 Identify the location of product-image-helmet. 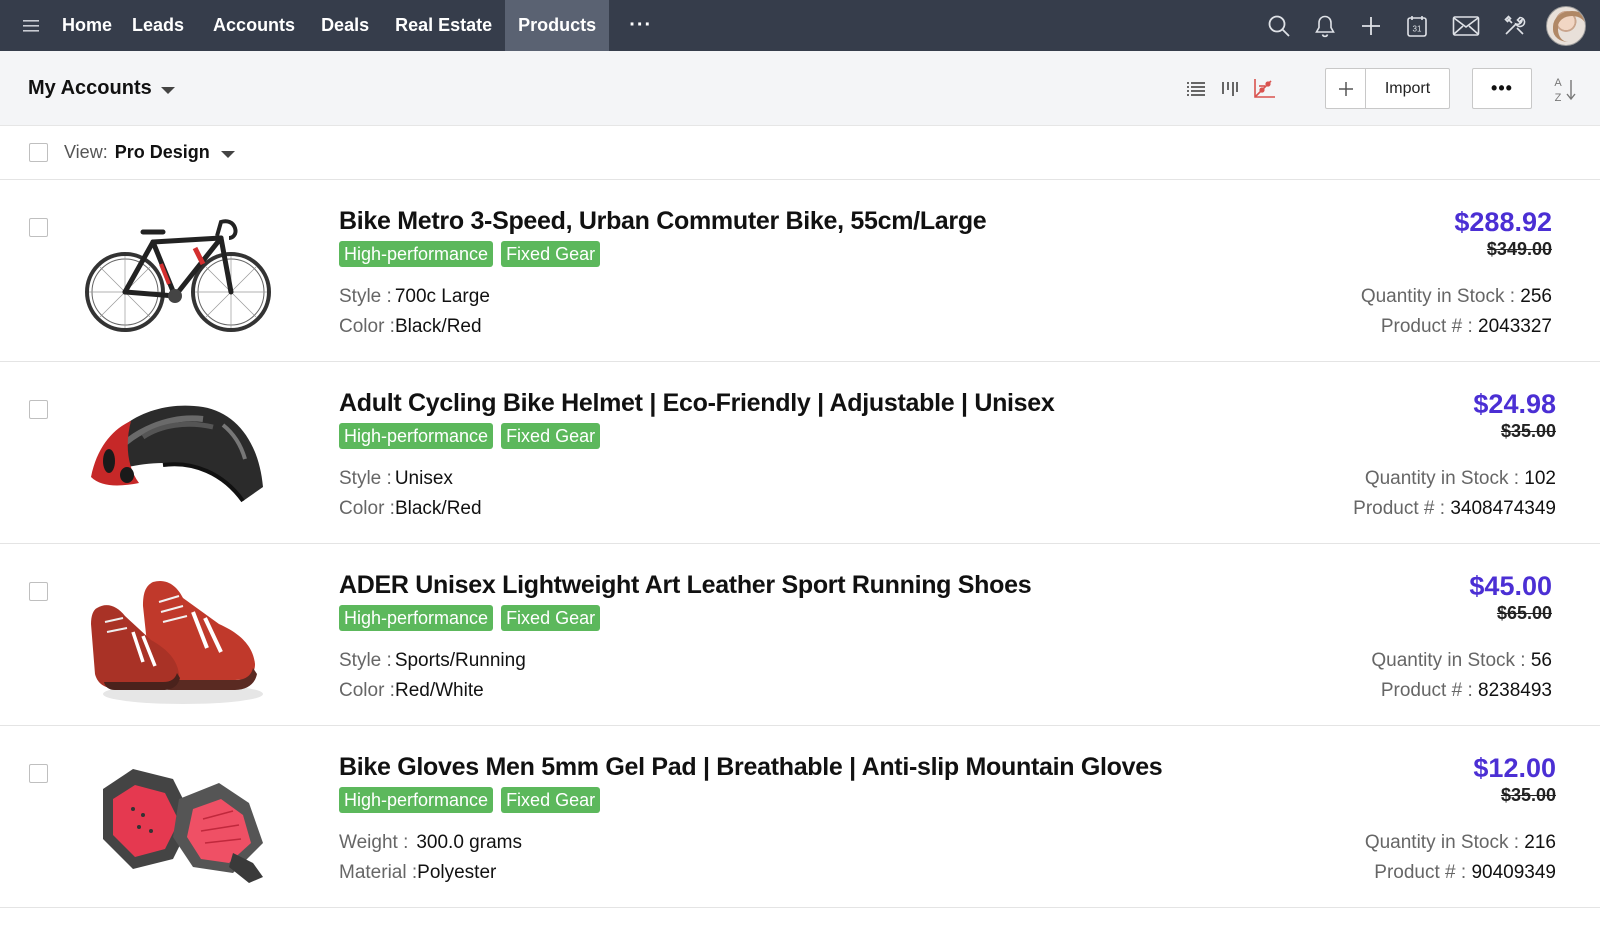
(178, 455).